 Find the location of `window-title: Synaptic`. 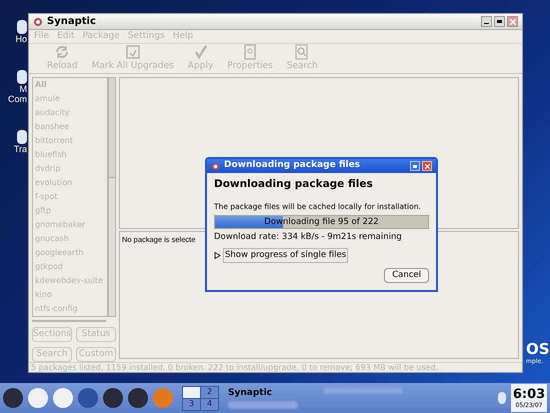

window-title: Synaptic is located at coordinates (71, 22).